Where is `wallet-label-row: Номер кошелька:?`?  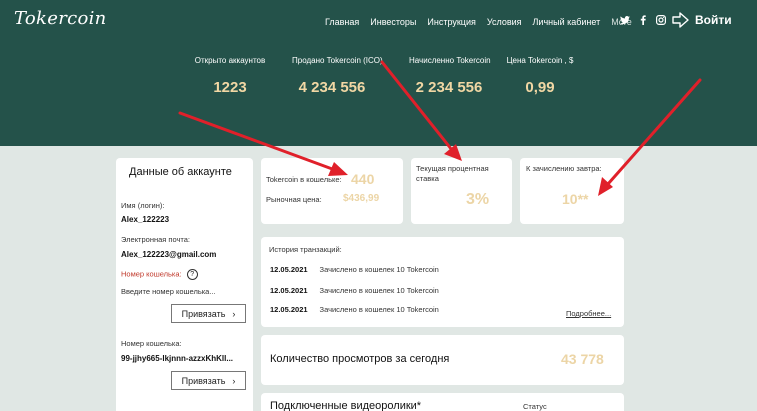 wallet-label-row: Номер кошелька:? is located at coordinates (159, 274).